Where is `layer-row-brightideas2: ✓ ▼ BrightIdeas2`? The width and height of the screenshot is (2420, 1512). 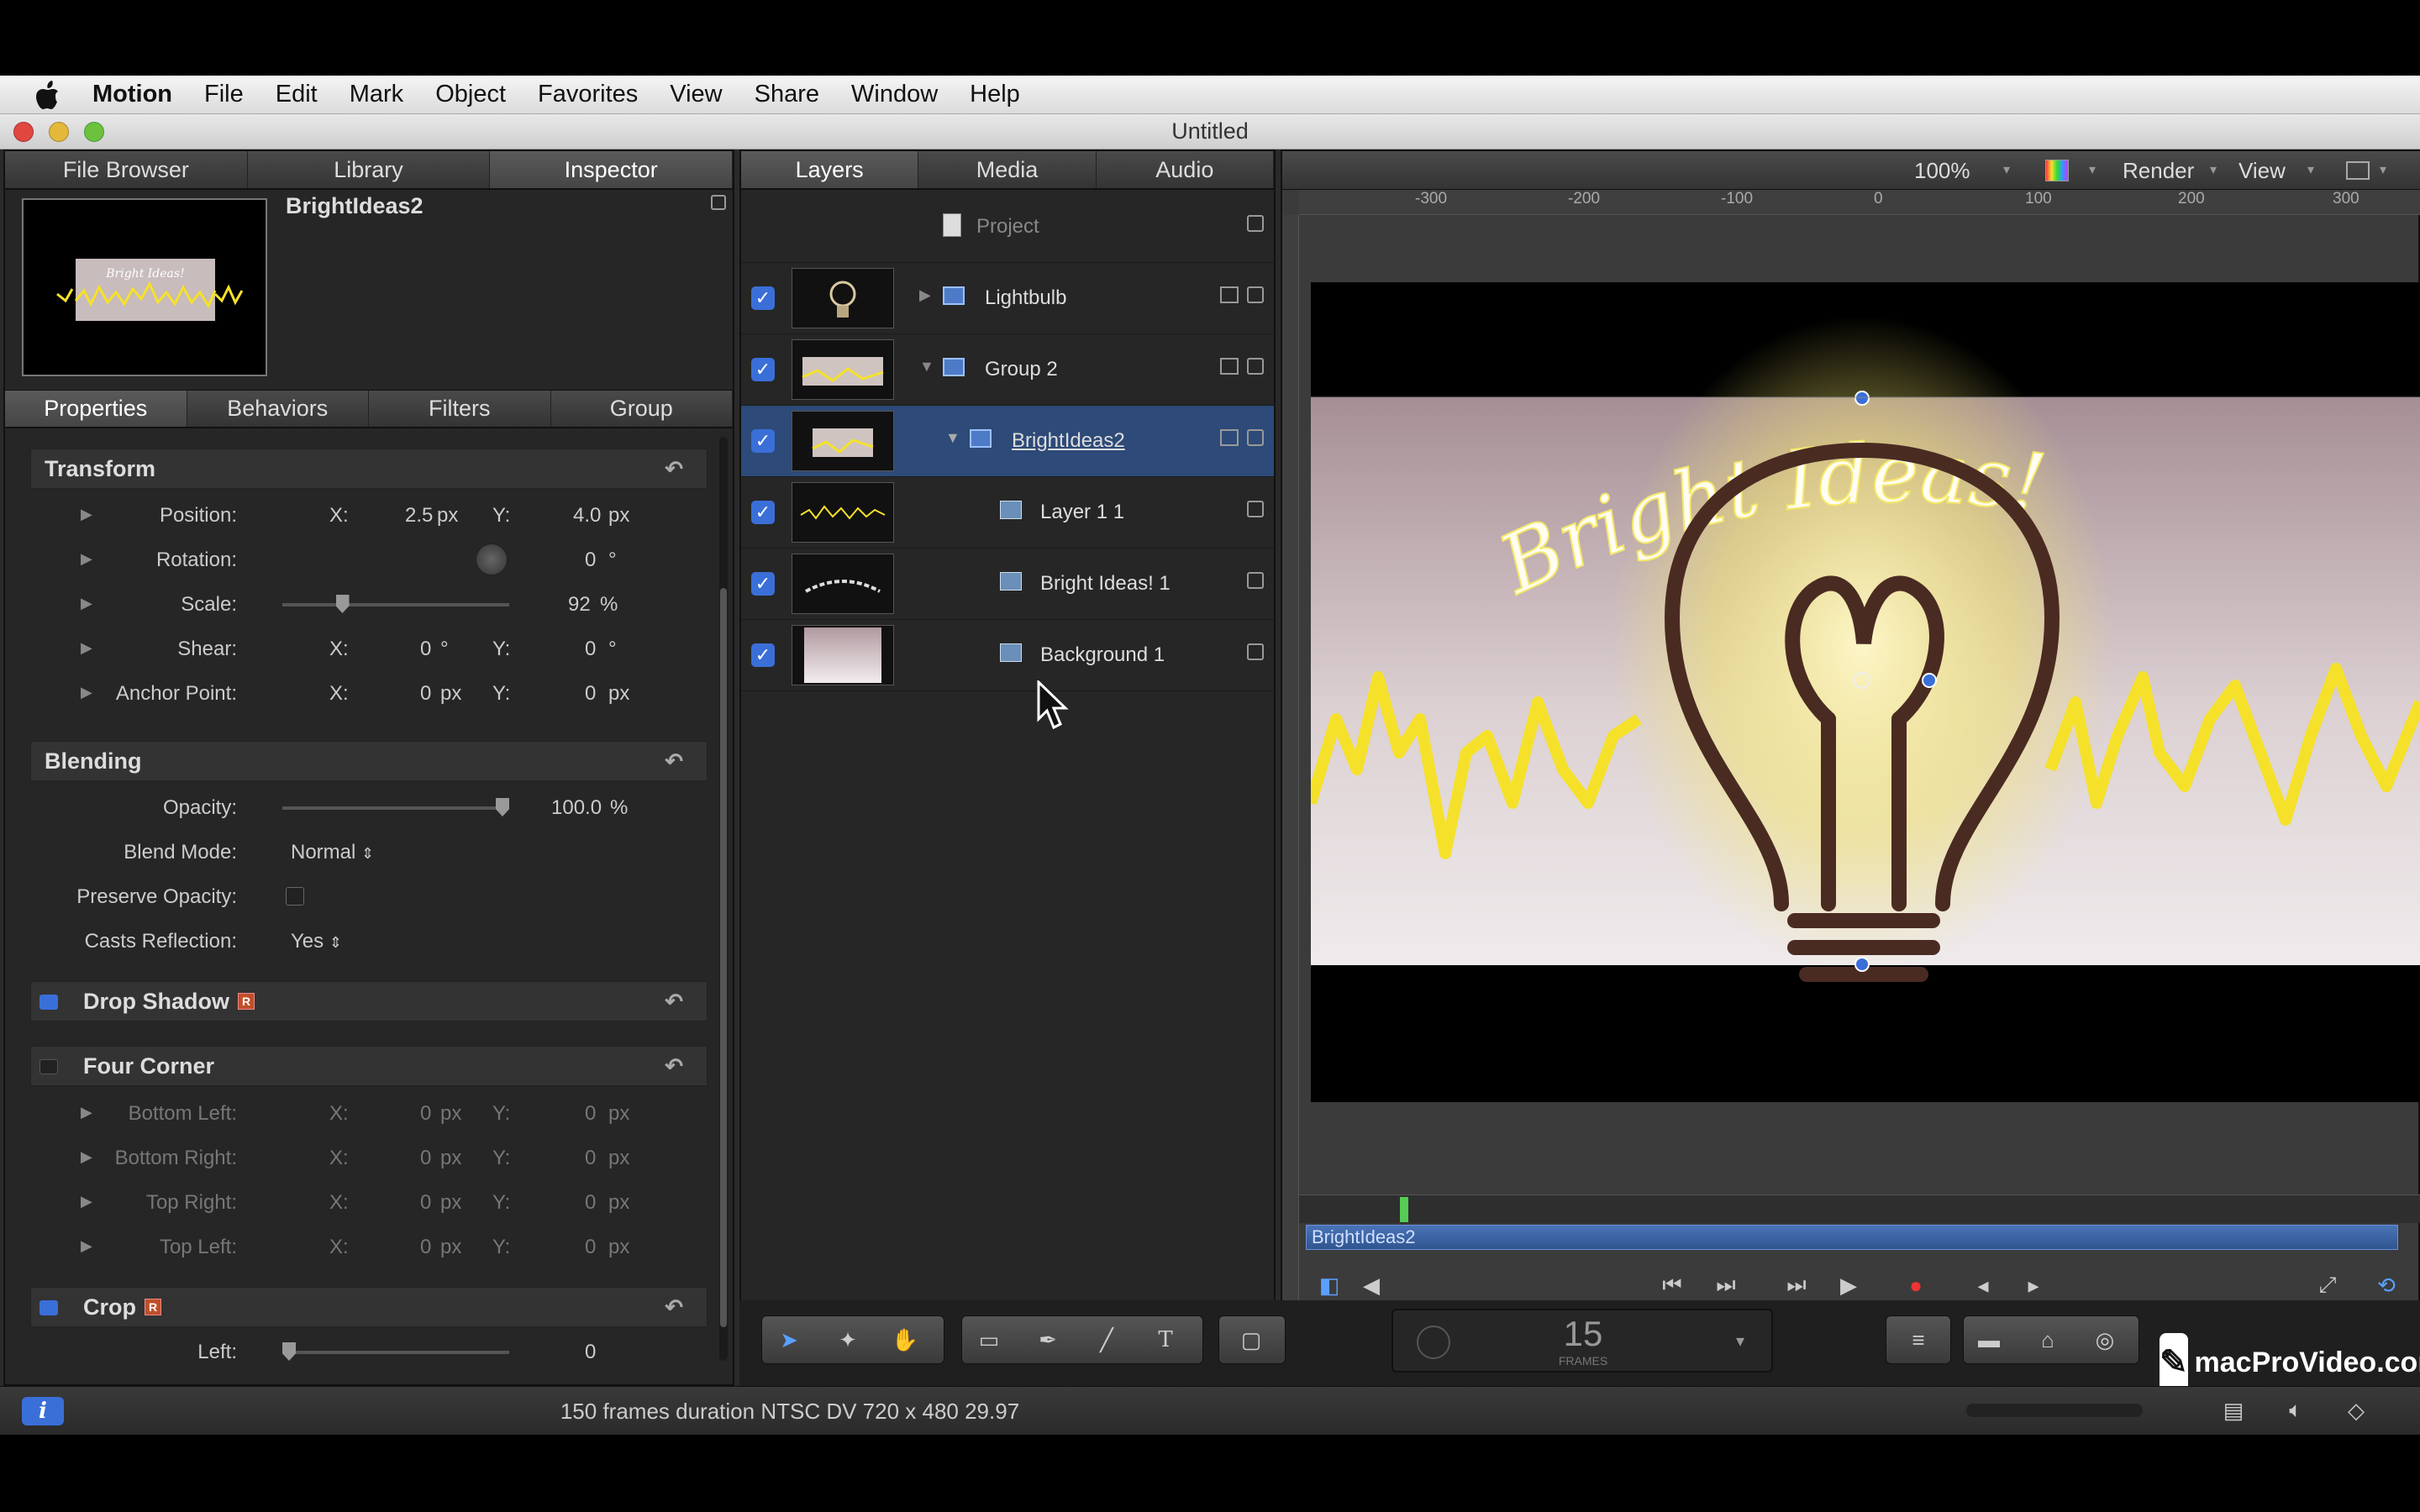 layer-row-brightideas2: ✓ ▼ BrightIdeas2 is located at coordinates (1007, 441).